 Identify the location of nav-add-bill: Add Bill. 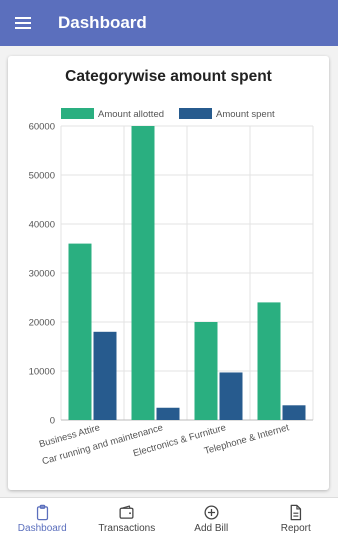
(211, 520).